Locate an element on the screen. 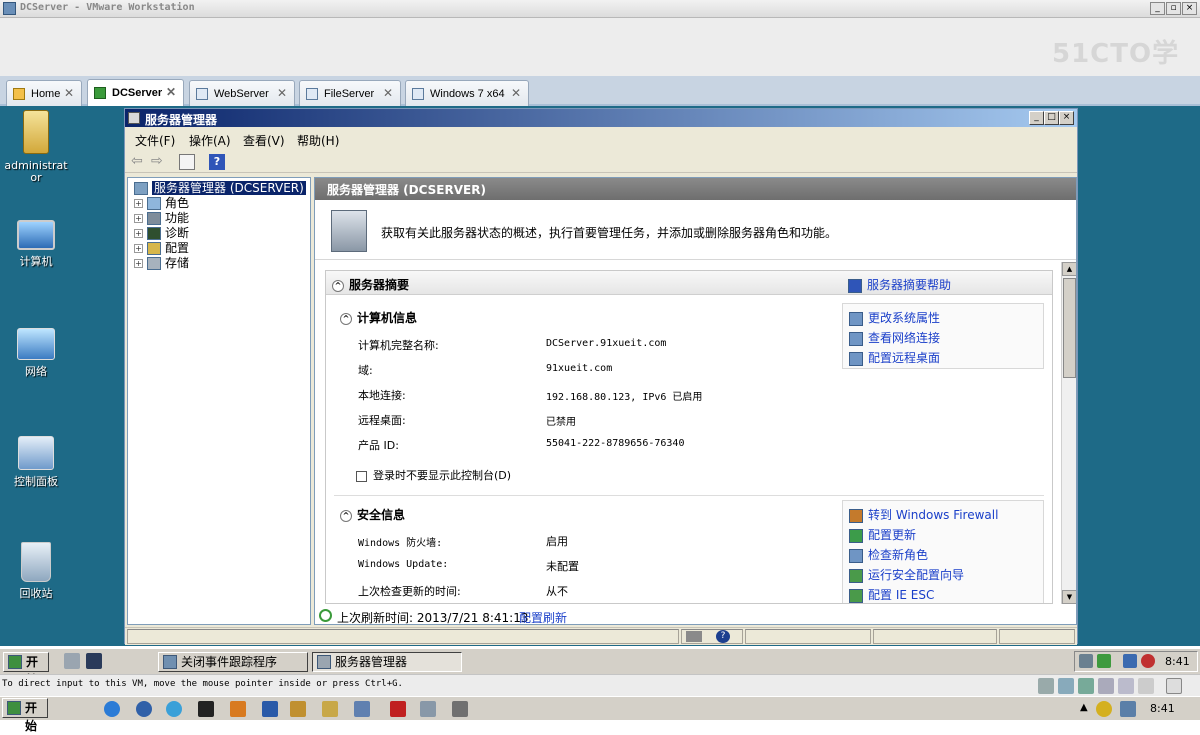 This screenshot has height=735, width=1200. security-info-title: ^ 安全信息 is located at coordinates (372, 514).